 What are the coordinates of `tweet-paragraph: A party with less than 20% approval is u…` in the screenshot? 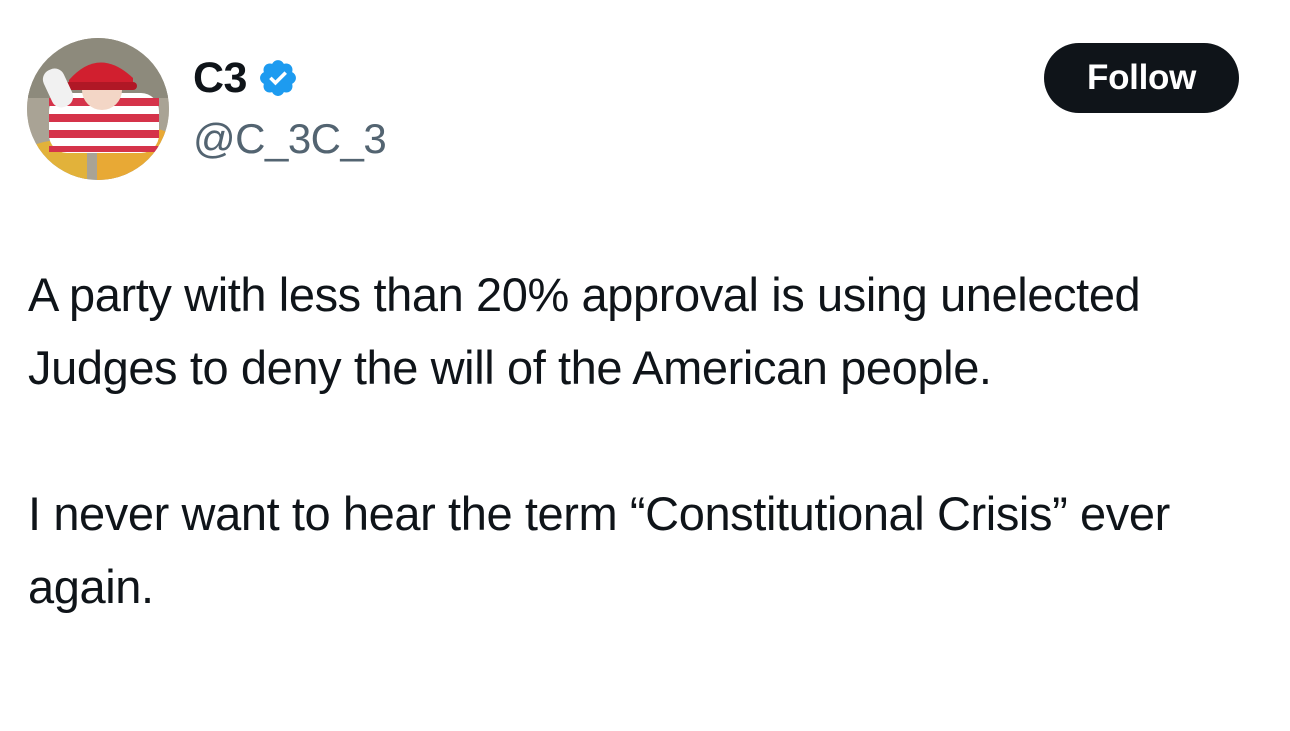 It's located at (584, 331).